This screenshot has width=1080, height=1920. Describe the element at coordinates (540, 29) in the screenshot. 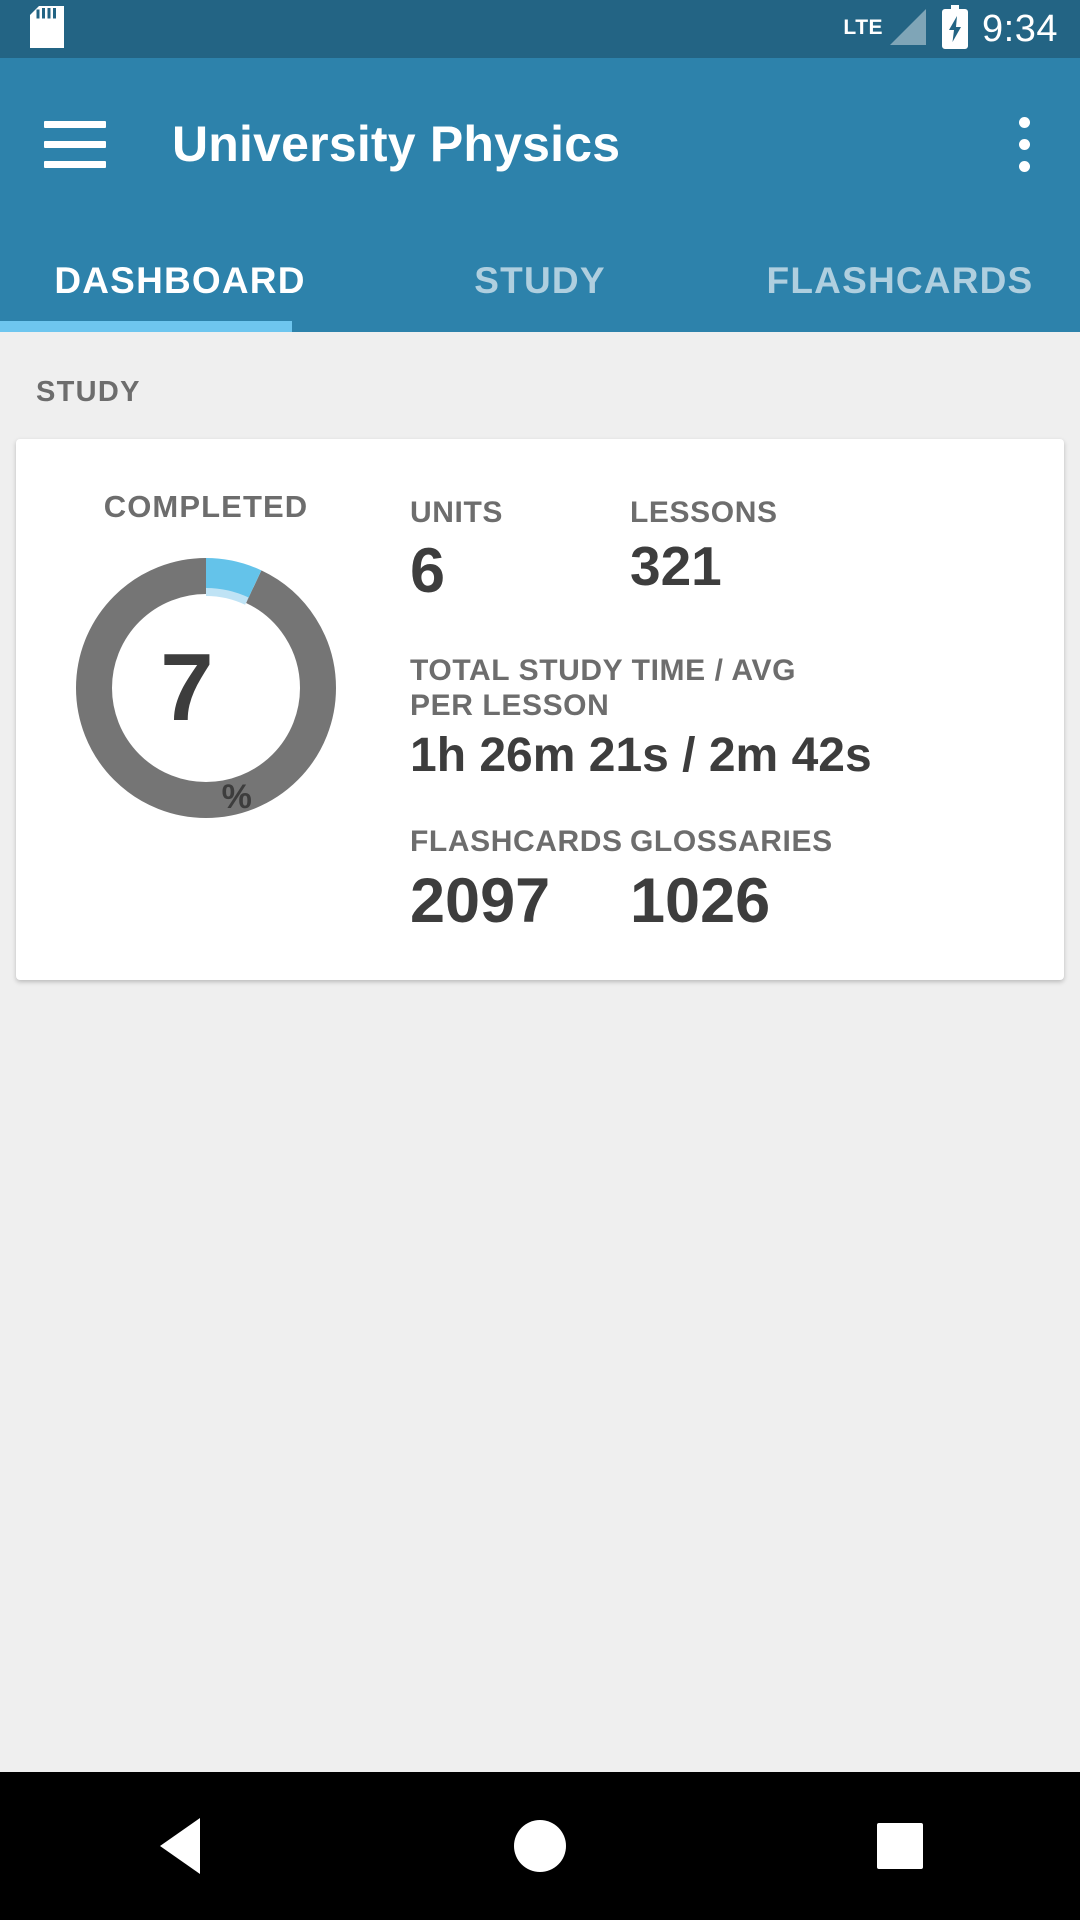

I see `status-bar: LTE 9:34` at that location.